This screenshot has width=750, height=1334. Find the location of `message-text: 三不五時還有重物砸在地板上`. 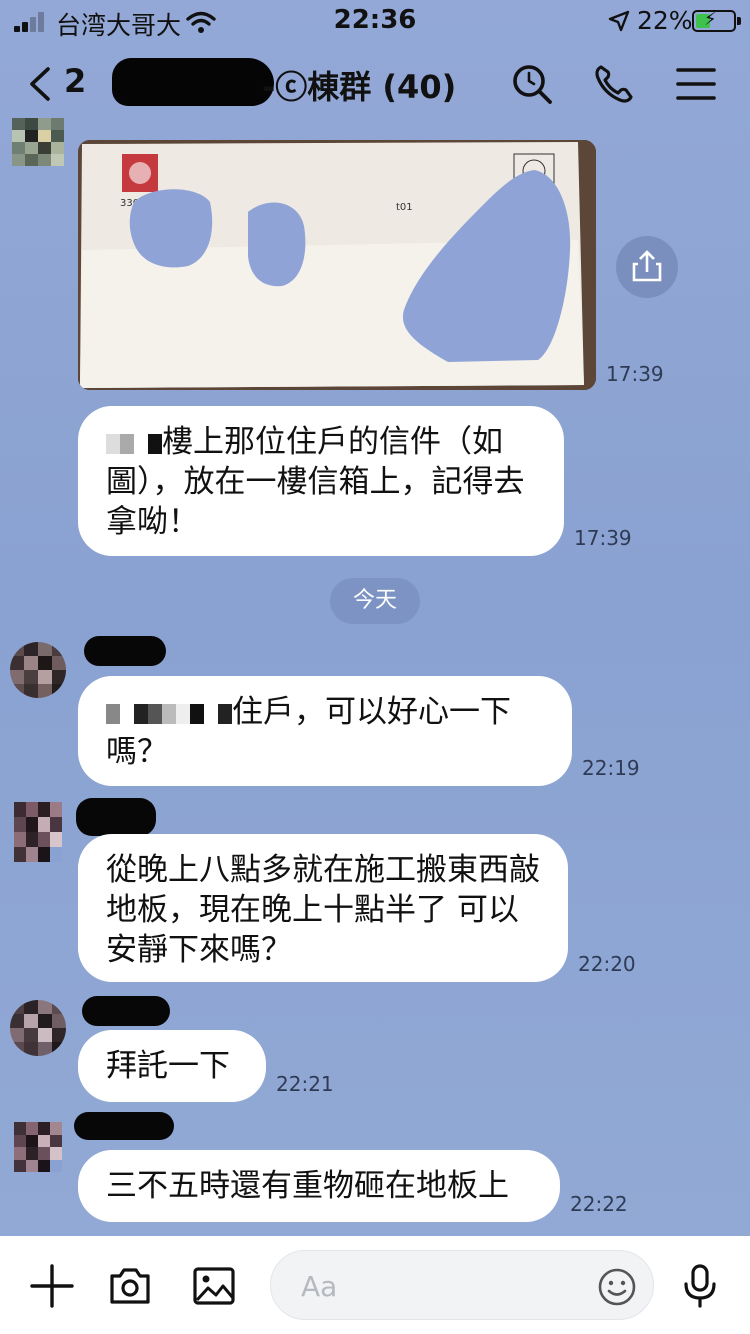

message-text: 三不五時還有重物砸在地板上 is located at coordinates (307, 1186).